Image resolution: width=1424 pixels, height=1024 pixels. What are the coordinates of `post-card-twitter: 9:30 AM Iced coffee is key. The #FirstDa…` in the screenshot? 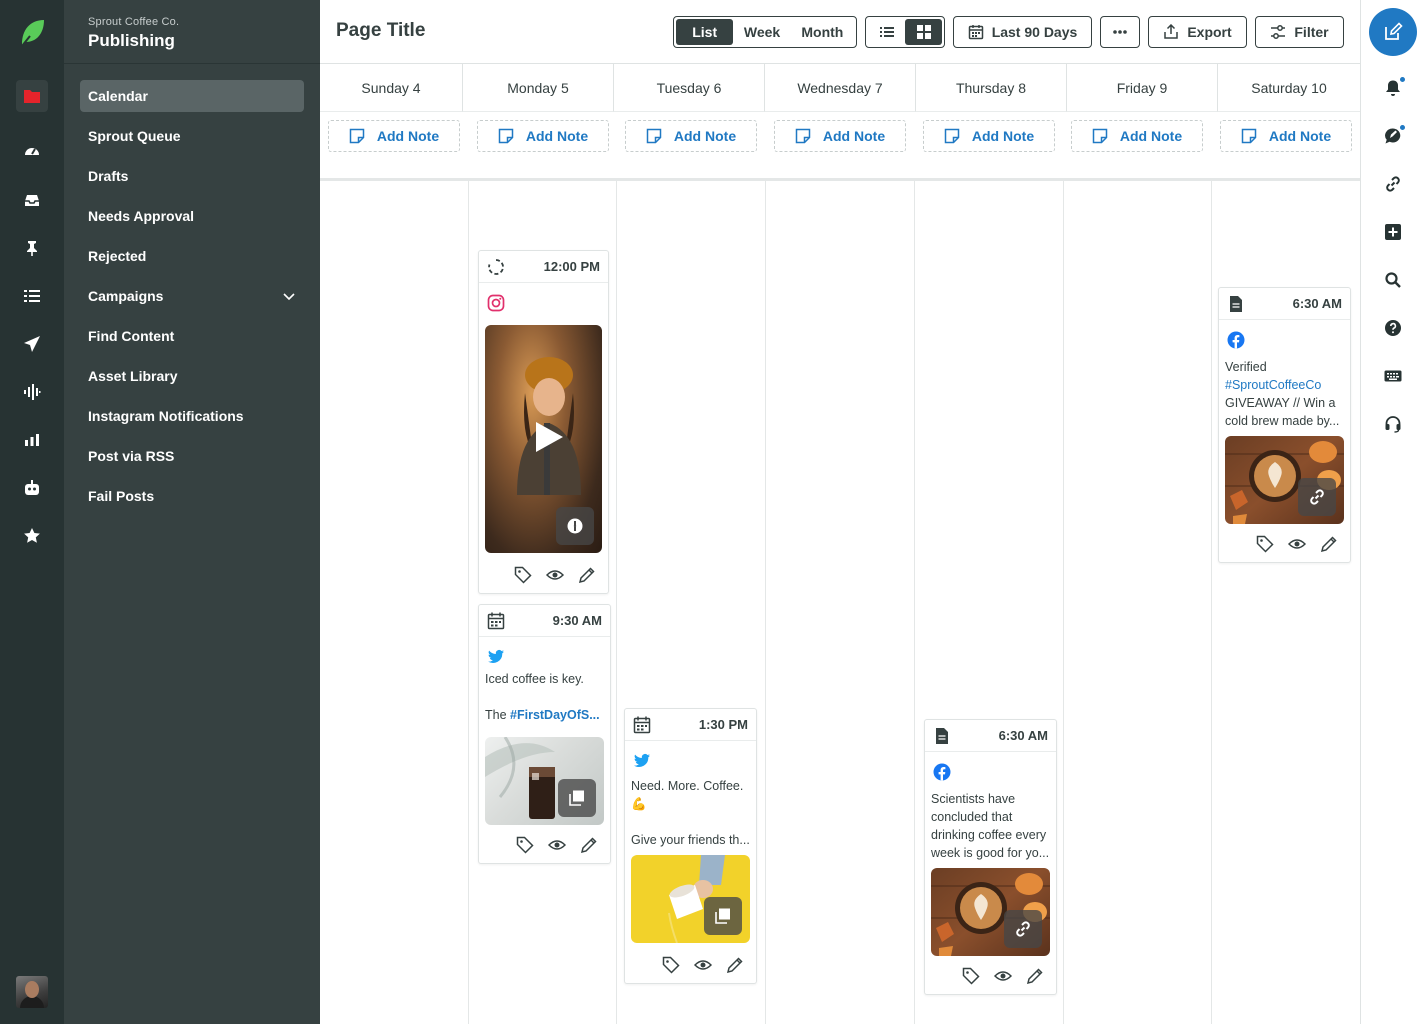 It's located at (544, 734).